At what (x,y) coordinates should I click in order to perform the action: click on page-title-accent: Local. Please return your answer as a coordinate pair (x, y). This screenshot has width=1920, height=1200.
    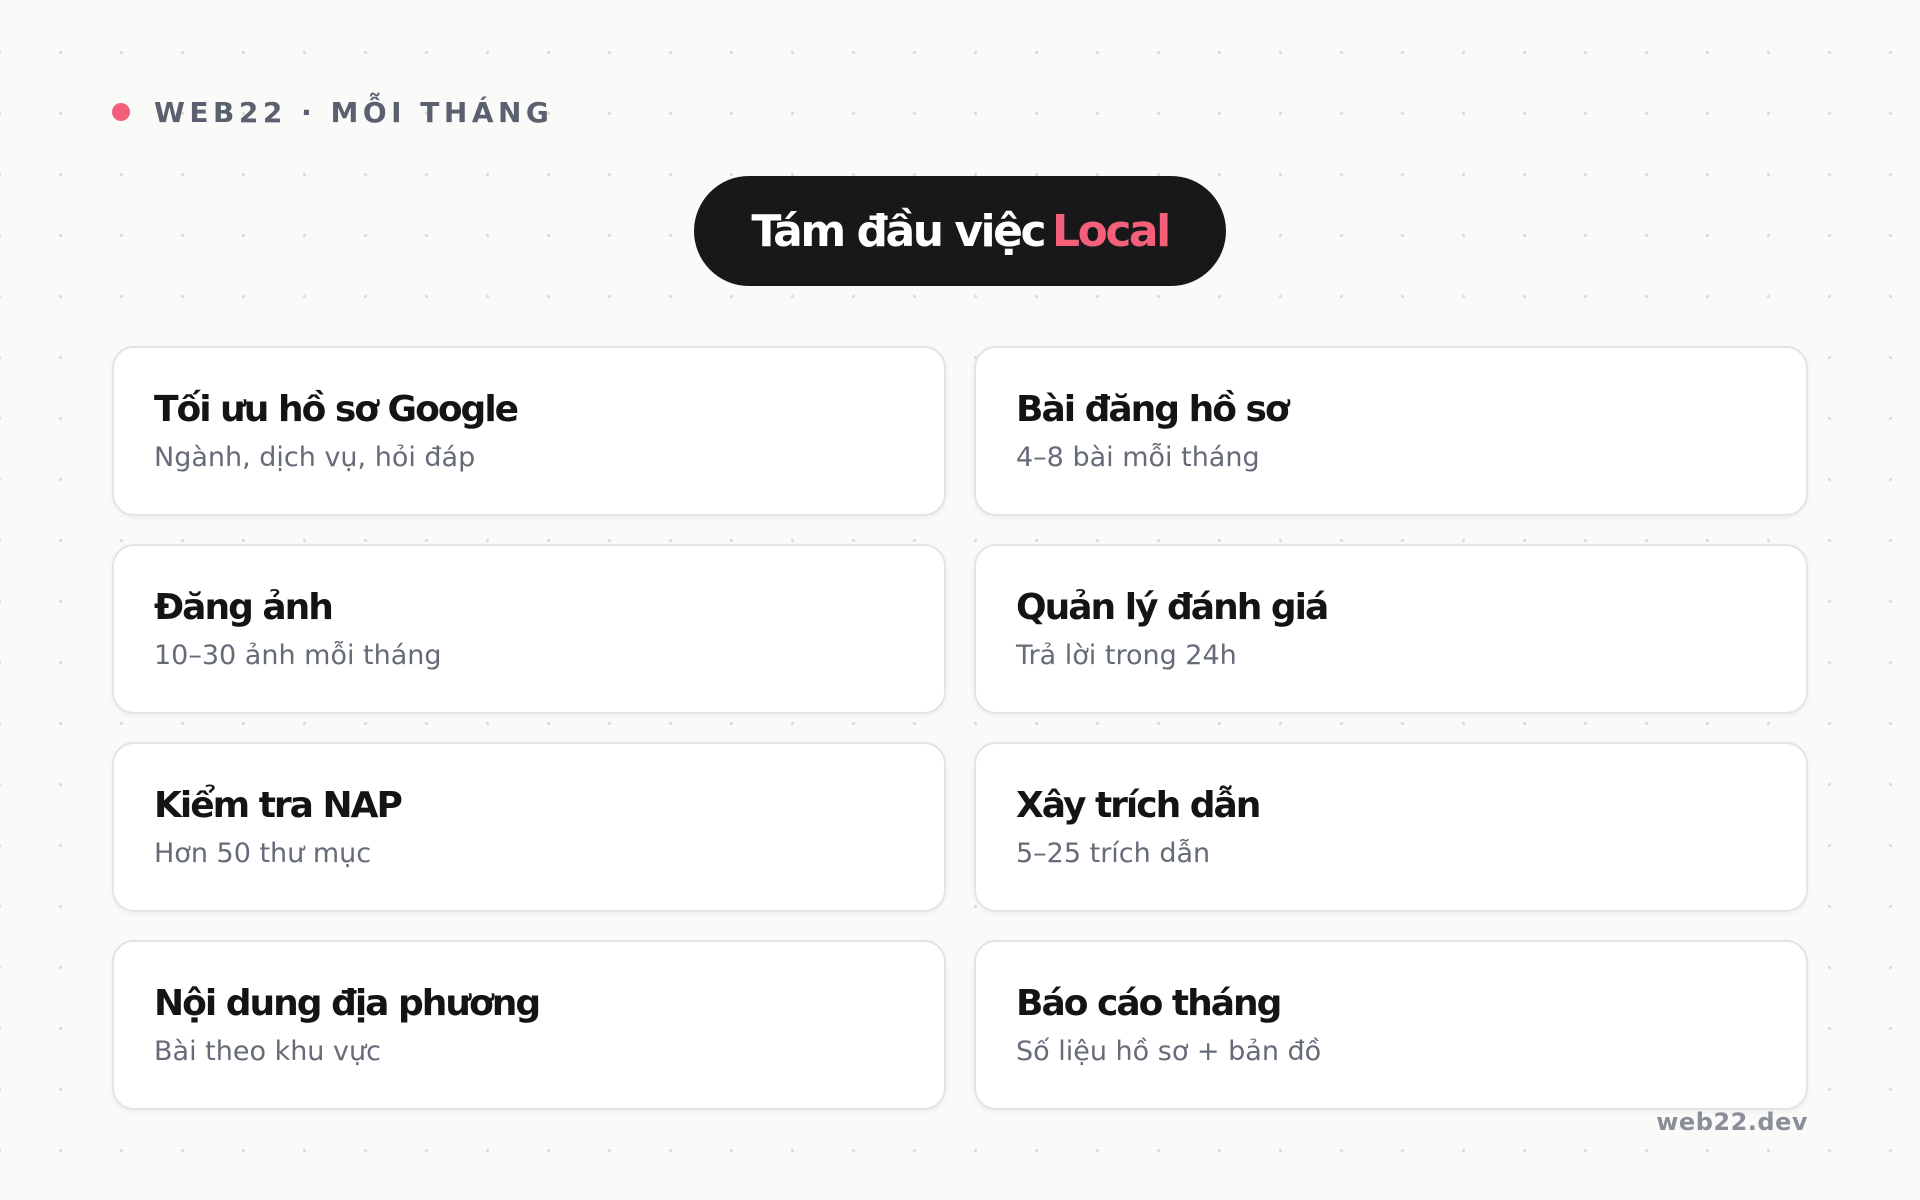
    Looking at the image, I should click on (1111, 231).